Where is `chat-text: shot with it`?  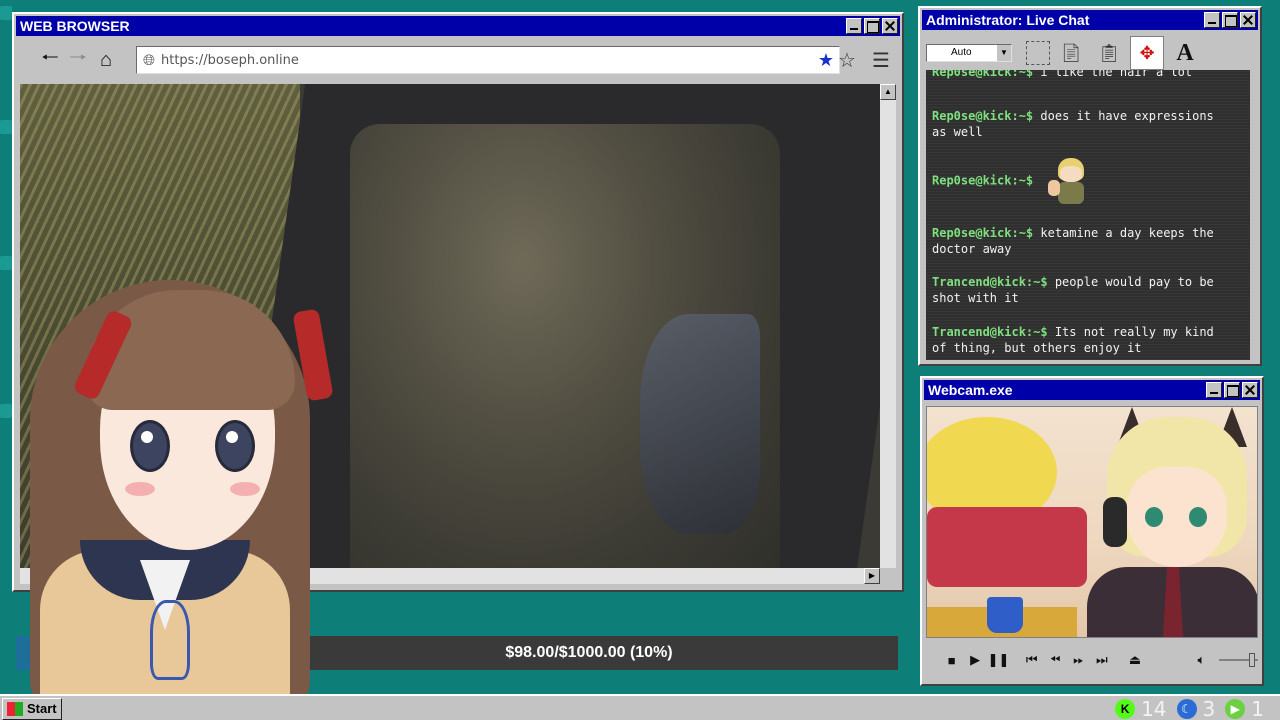
chat-text: shot with it is located at coordinates (975, 298).